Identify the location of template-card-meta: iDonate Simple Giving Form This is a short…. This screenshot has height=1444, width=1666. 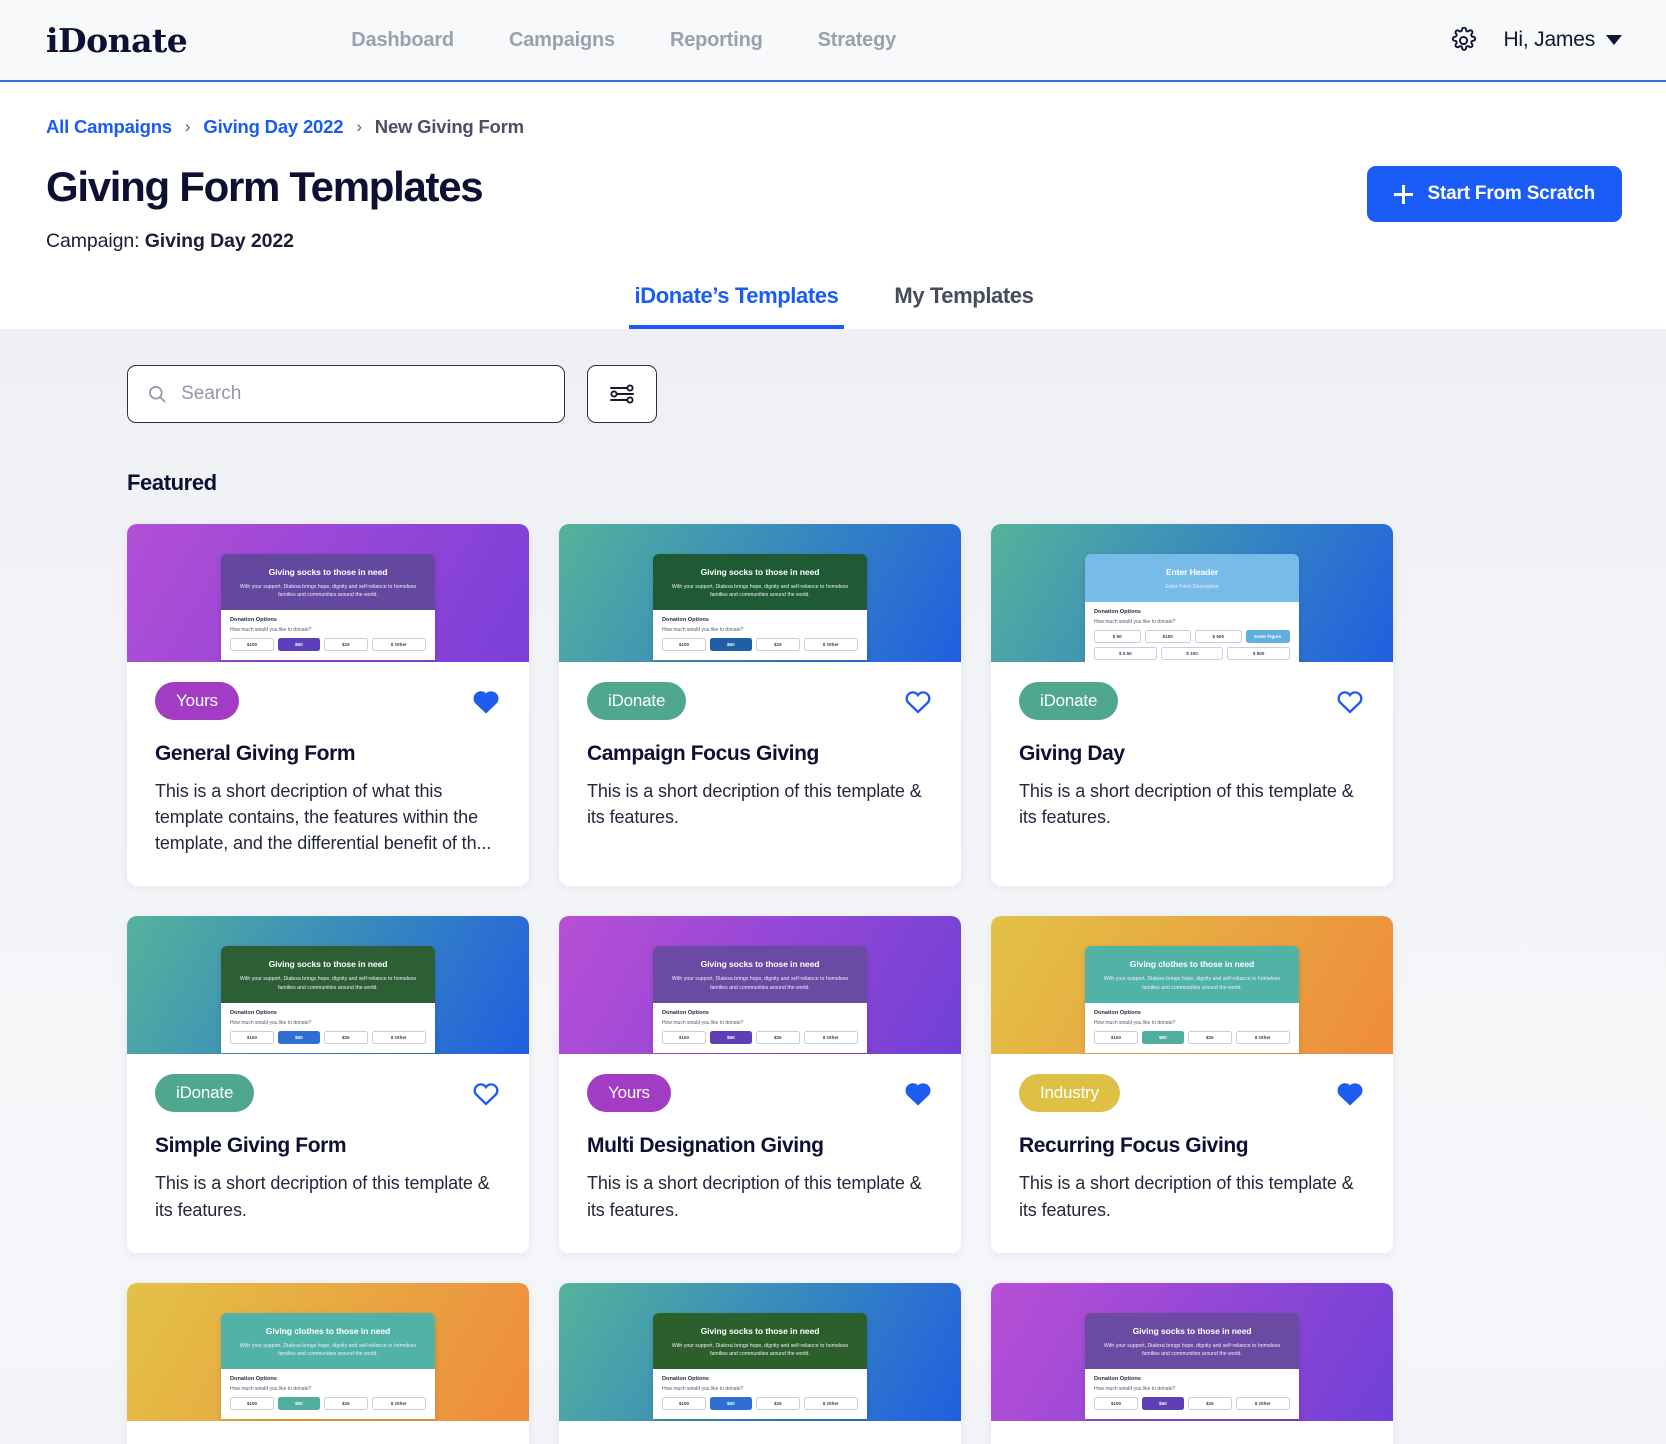
(328, 1153).